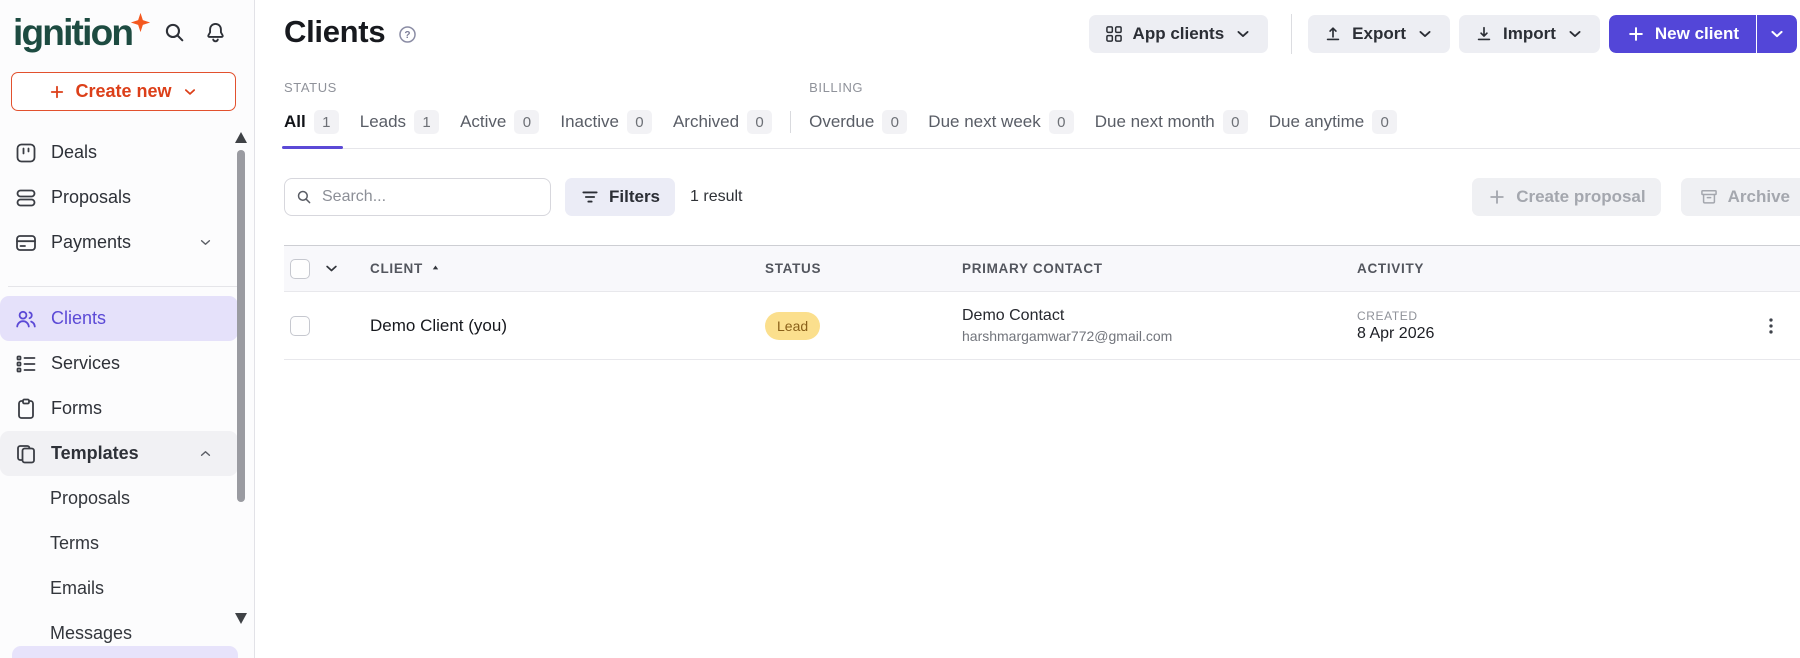 Image resolution: width=1800 pixels, height=658 pixels. I want to click on search-box, so click(417, 197).